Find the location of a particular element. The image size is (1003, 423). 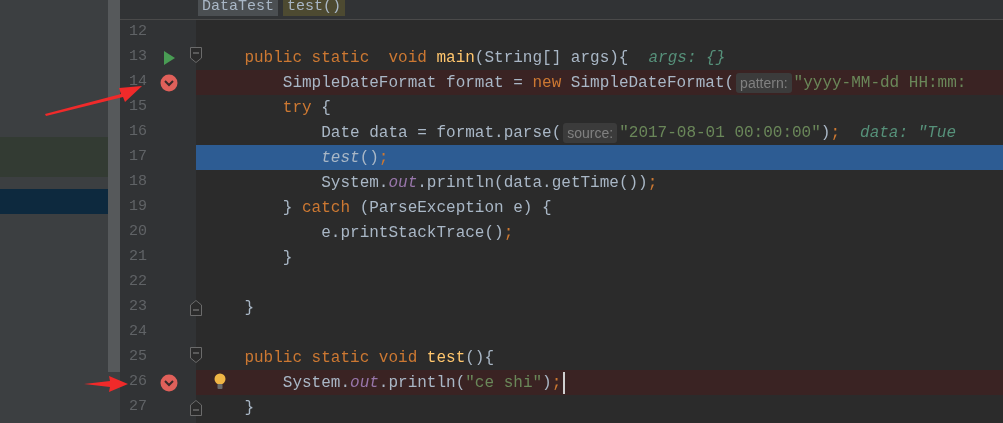

code-text: Date data = format.parse( is located at coordinates (441, 133).